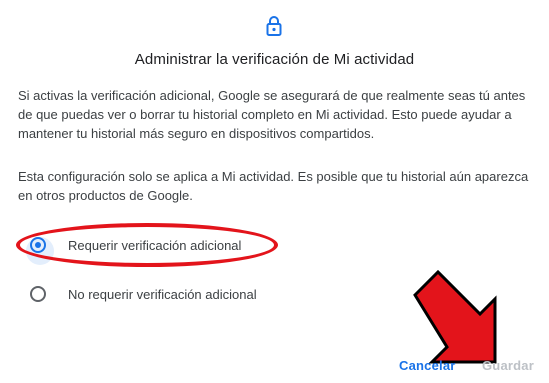 The image size is (549, 383). Describe the element at coordinates (155, 245) in the screenshot. I see `radio-label-require: Requerir verificación adicional` at that location.